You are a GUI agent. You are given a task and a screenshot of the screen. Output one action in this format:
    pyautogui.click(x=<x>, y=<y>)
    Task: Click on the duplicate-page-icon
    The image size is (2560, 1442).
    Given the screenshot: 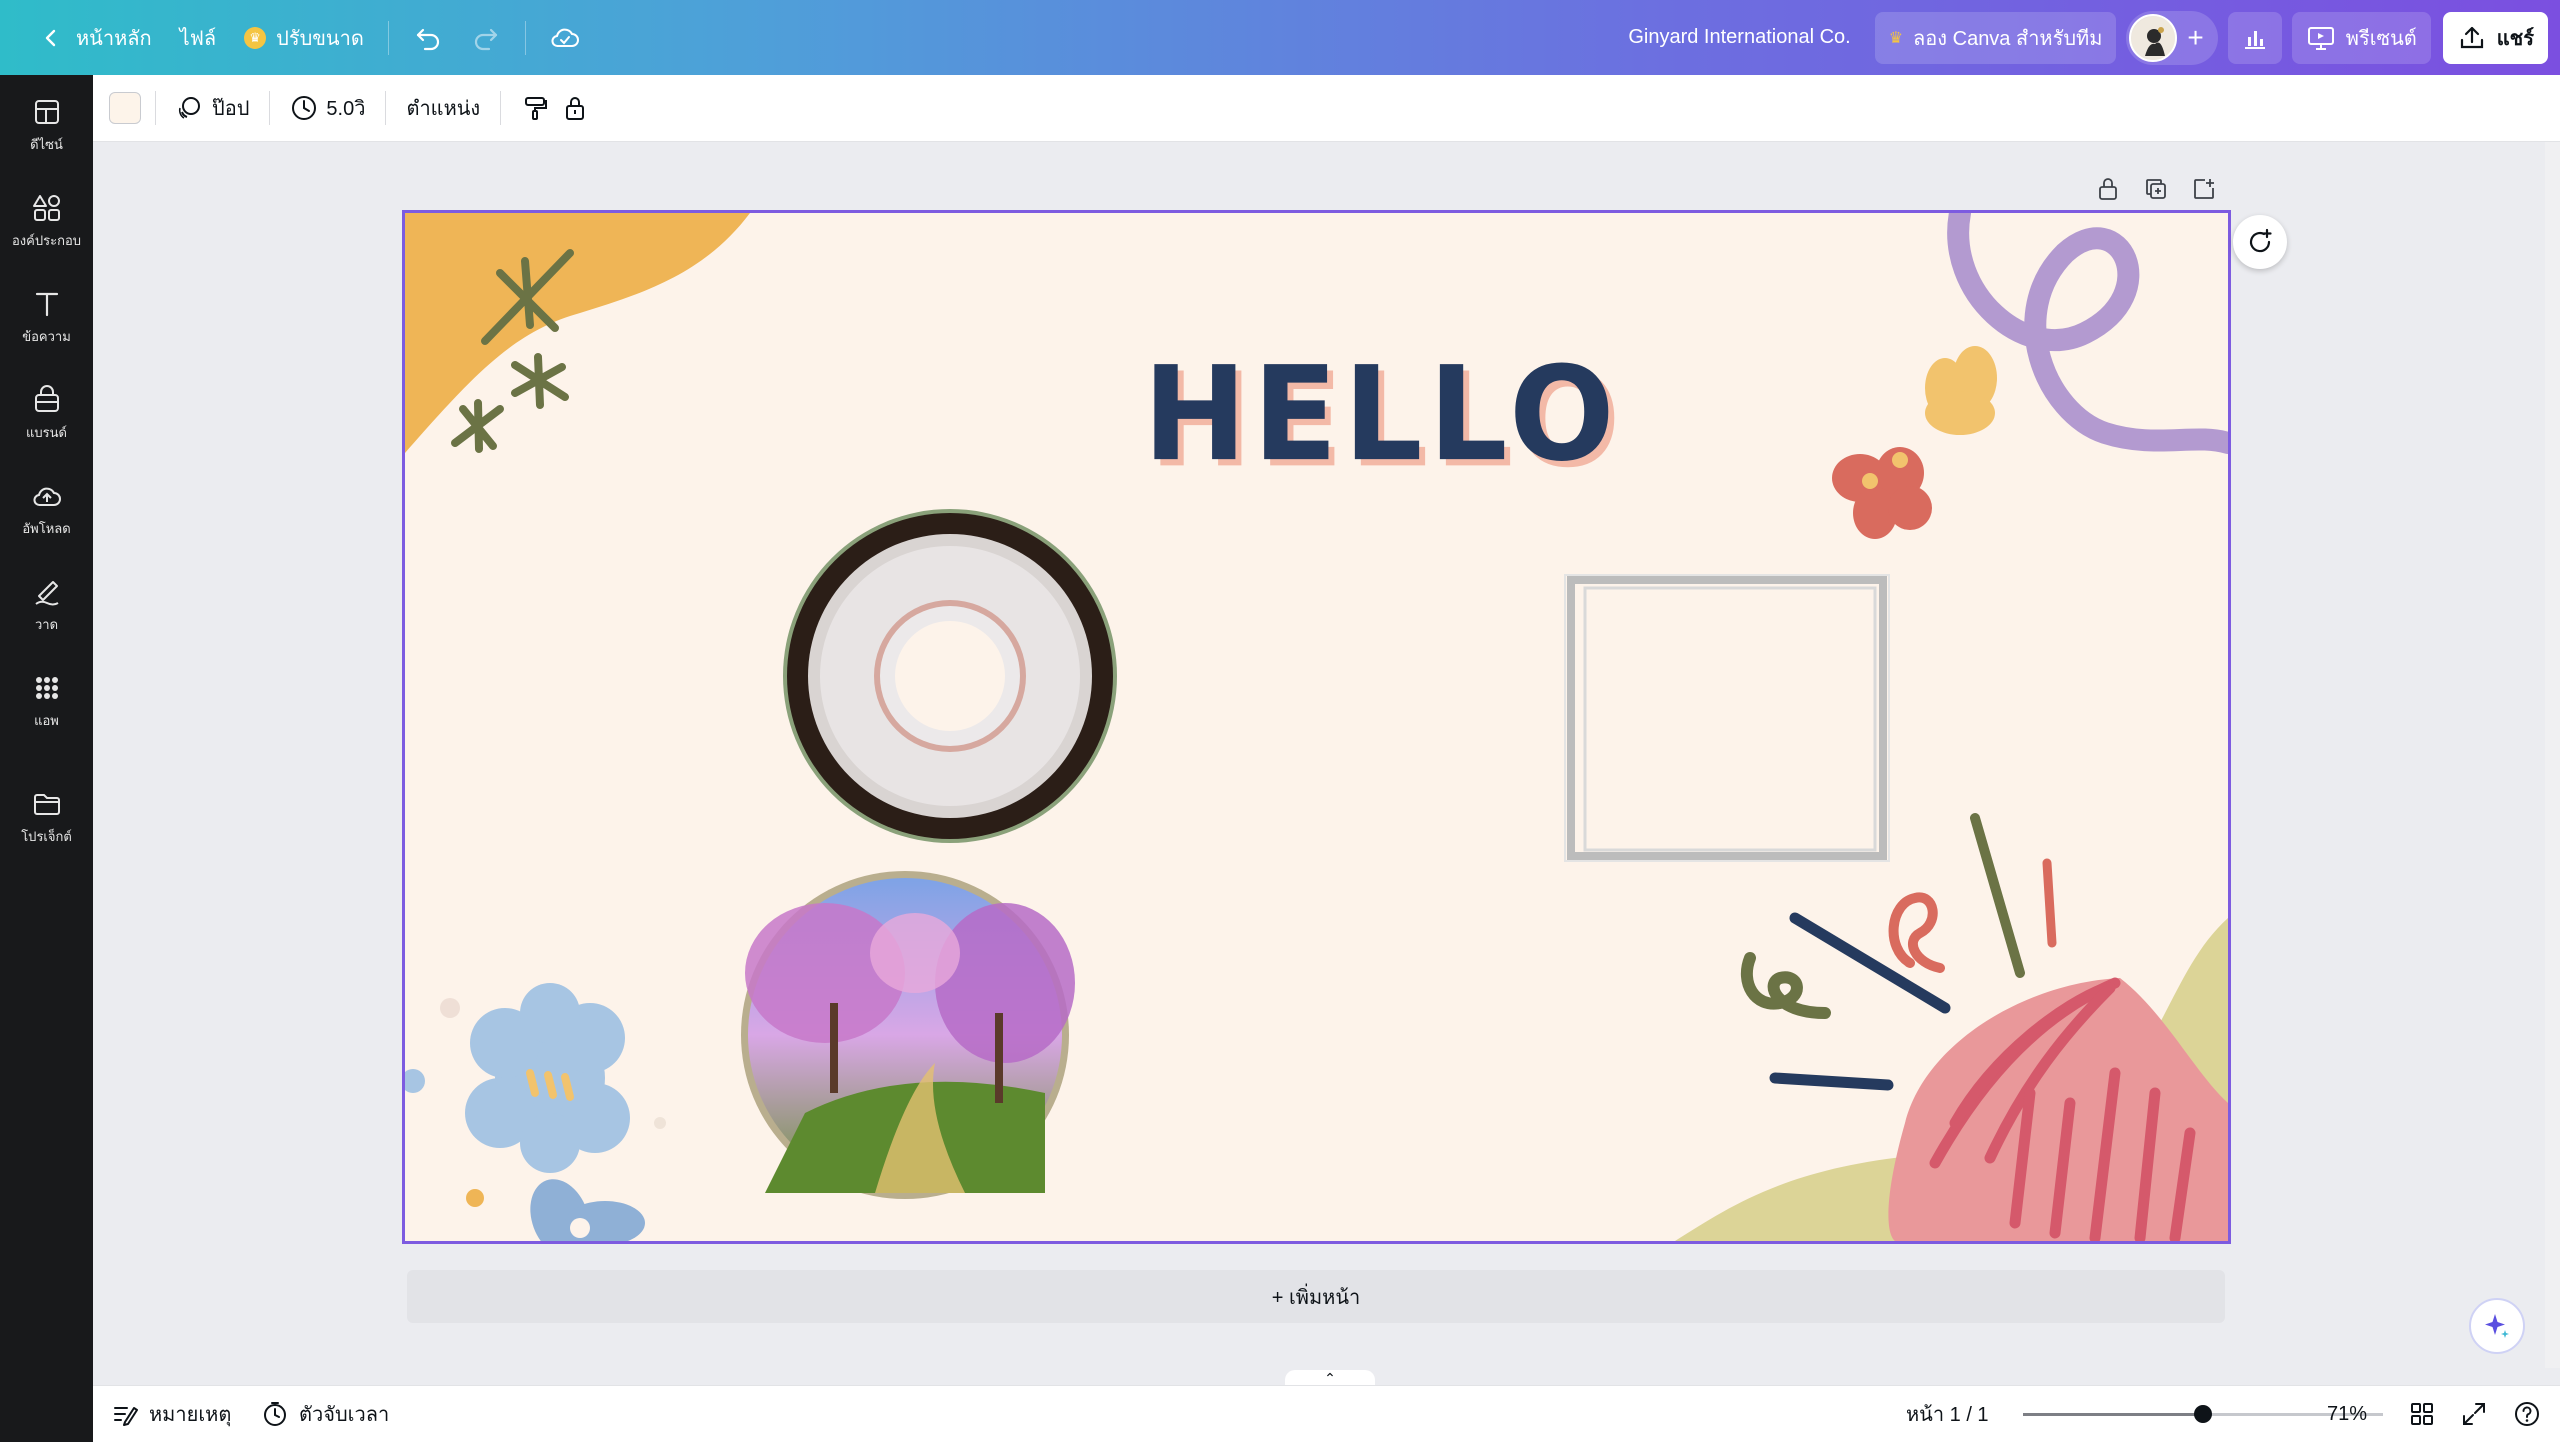 What is the action you would take?
    pyautogui.click(x=2156, y=189)
    